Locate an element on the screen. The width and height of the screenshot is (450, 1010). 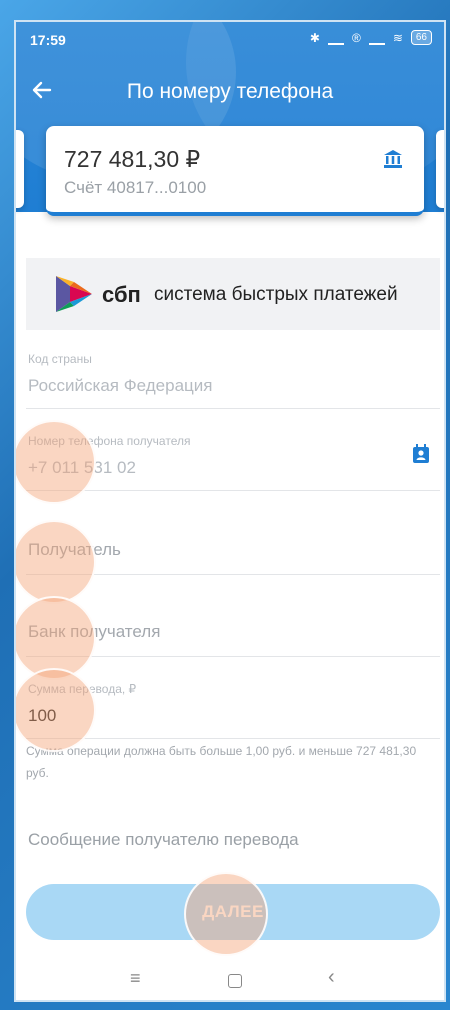
battery-icon: 66 is located at coordinates (421, 37).